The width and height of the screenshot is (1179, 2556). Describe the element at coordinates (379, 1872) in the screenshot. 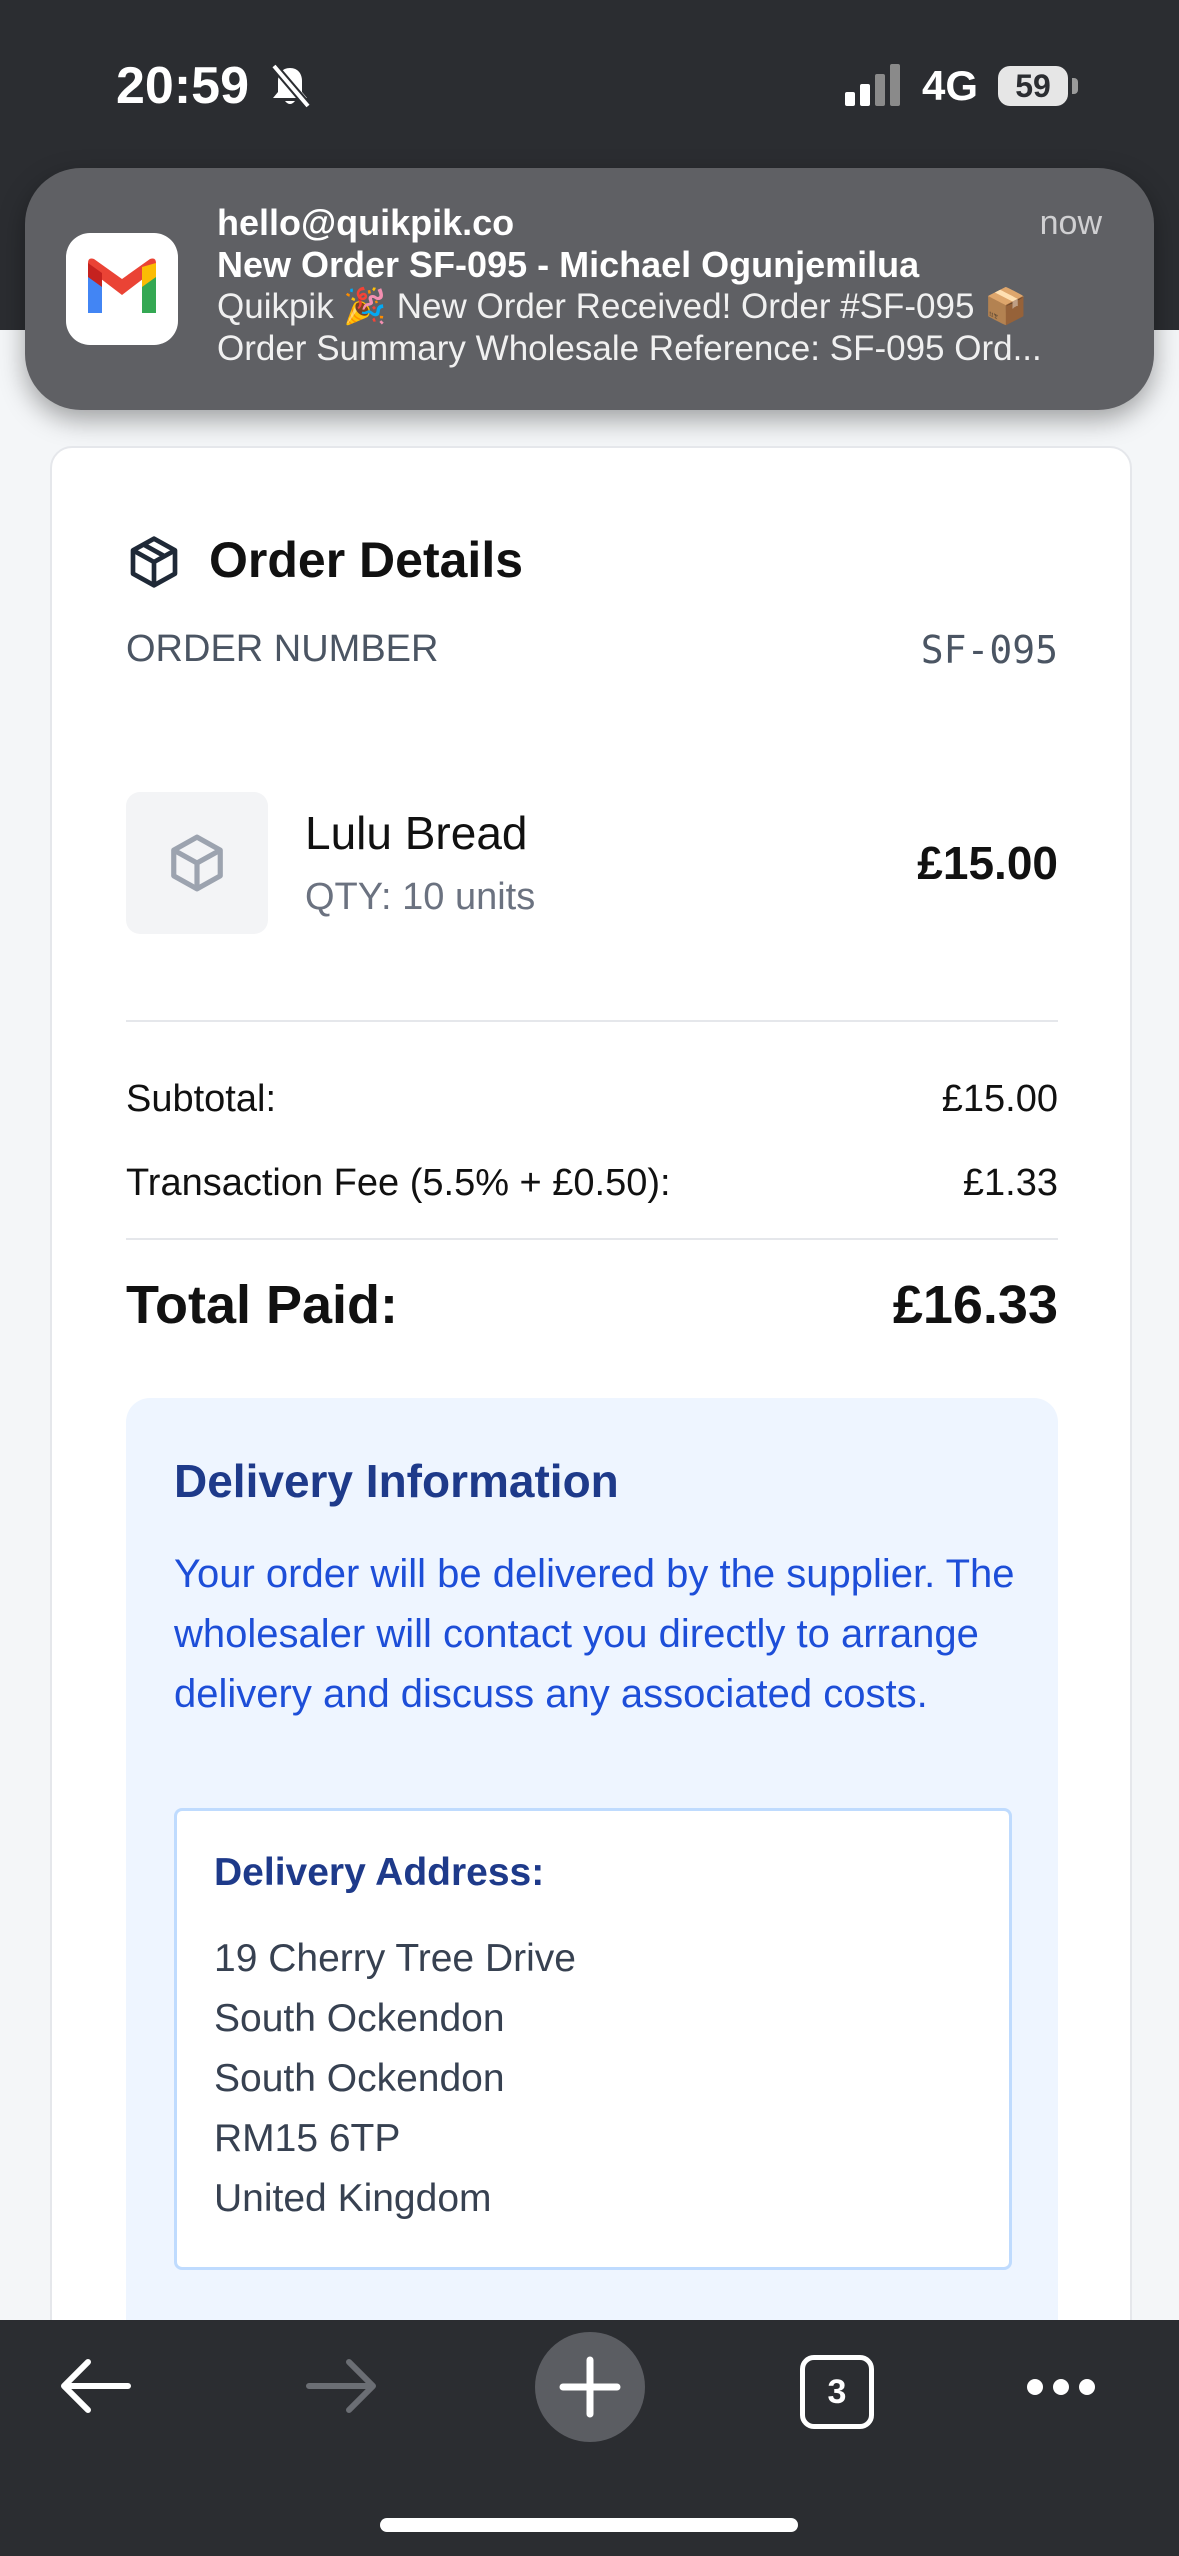

I see `delivery-address-title: Delivery Address:` at that location.